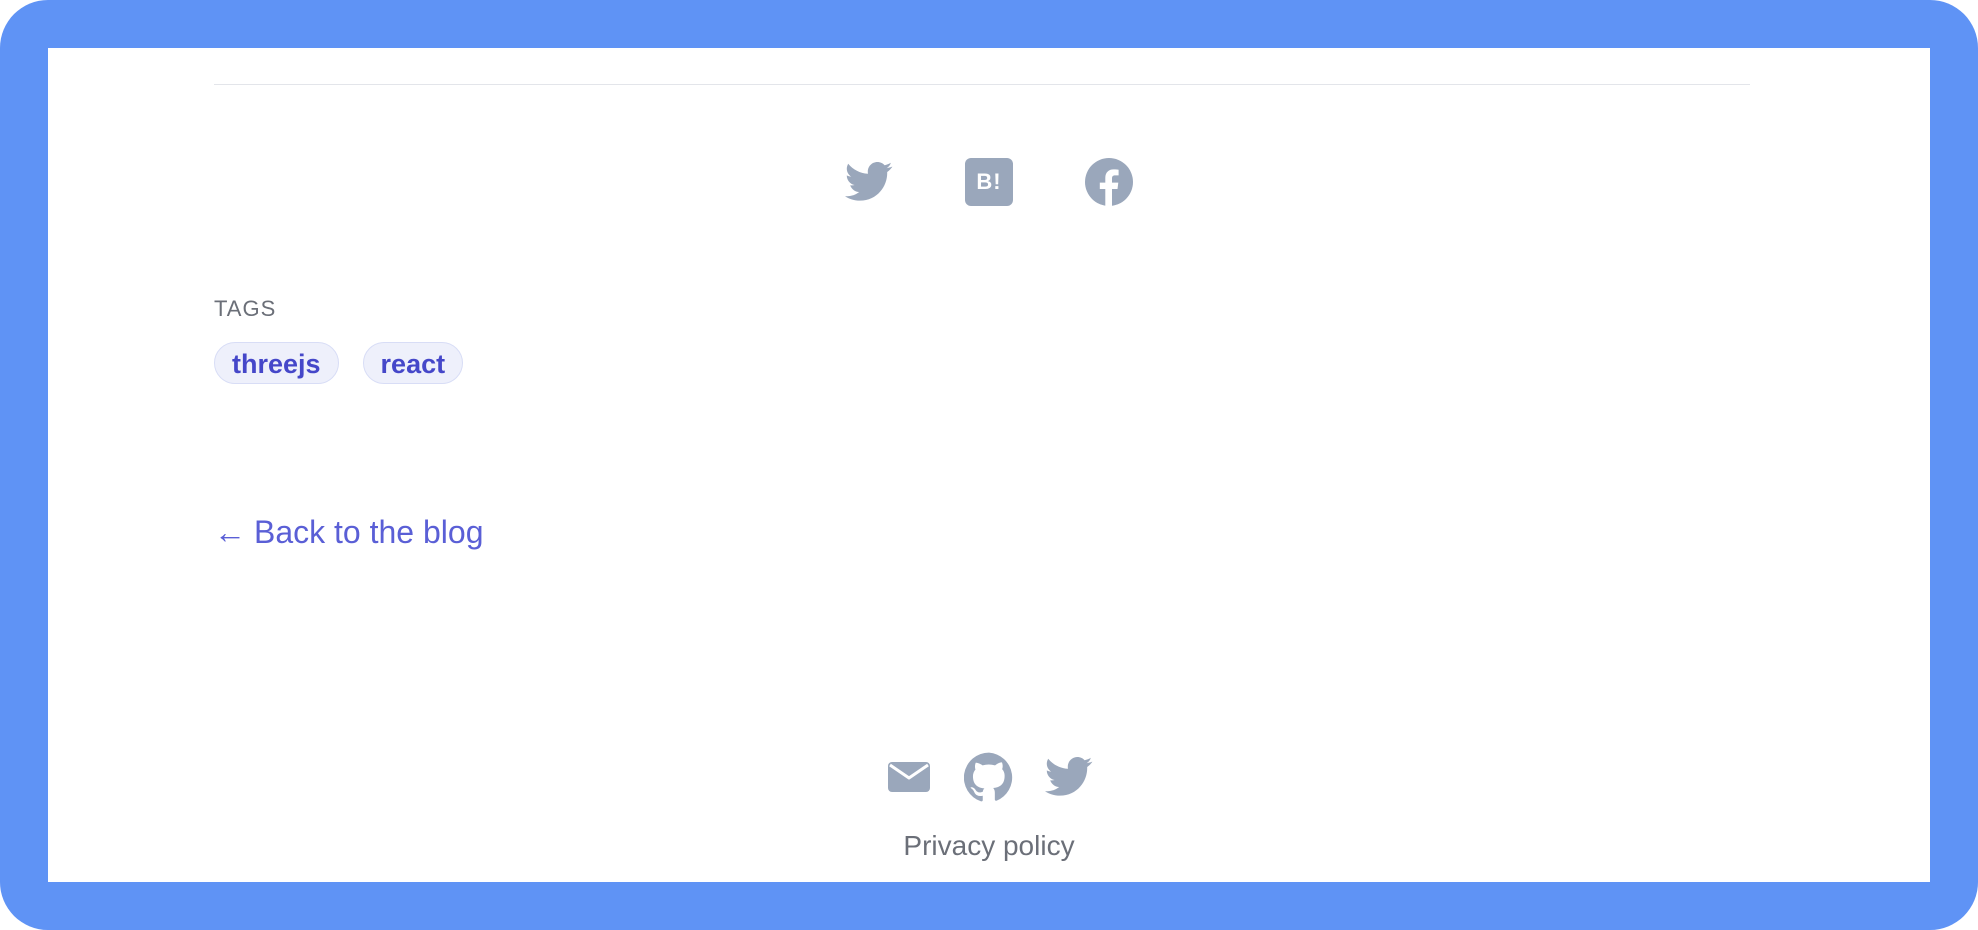 This screenshot has height=930, width=1978. I want to click on footer-social-links, so click(989, 777).